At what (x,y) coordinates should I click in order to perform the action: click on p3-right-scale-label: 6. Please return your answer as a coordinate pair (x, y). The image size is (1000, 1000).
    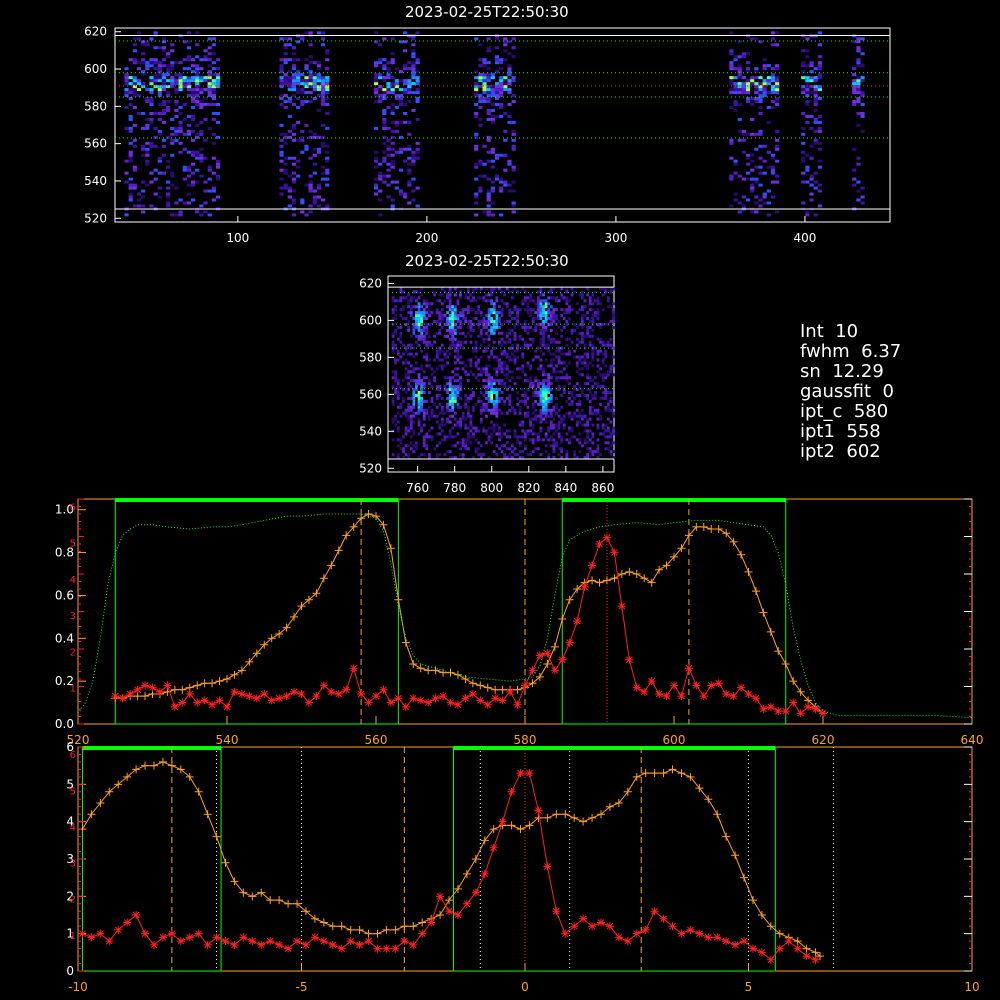
    Looking at the image, I should click on (73, 507).